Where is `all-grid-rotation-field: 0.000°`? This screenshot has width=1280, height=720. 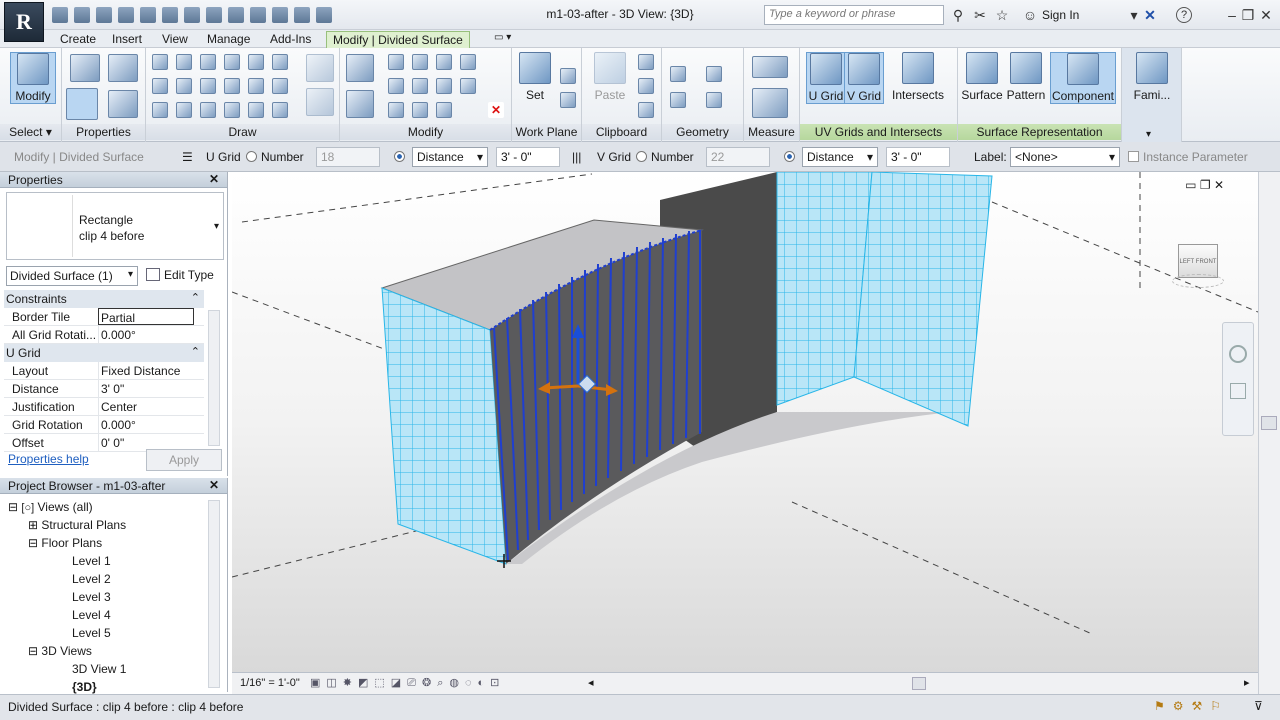
all-grid-rotation-field: 0.000° is located at coordinates (146, 334).